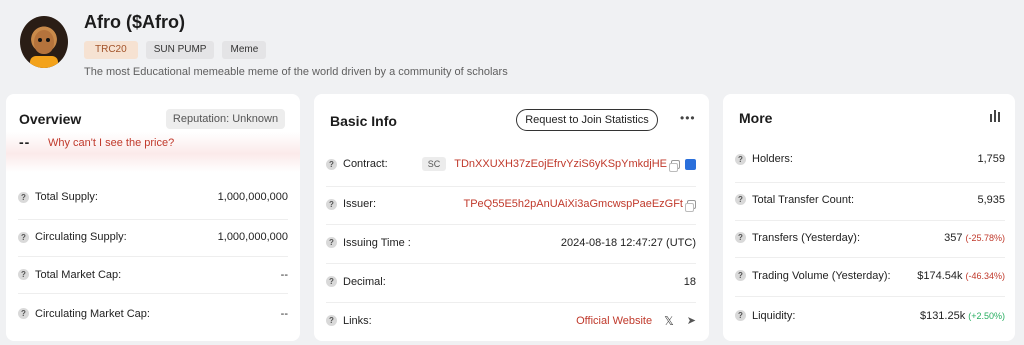 This screenshot has height=345, width=1024. What do you see at coordinates (153, 313) in the screenshot?
I see `circulating-market-cap-row: ? Circulating Market Cap: --` at bounding box center [153, 313].